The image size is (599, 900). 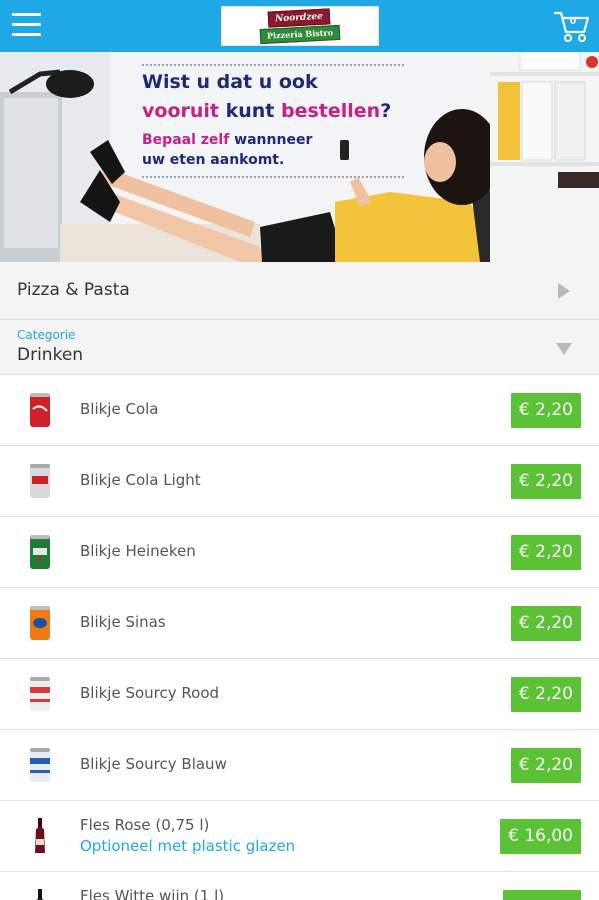 I want to click on logo-title: Noordzee, so click(x=299, y=18).